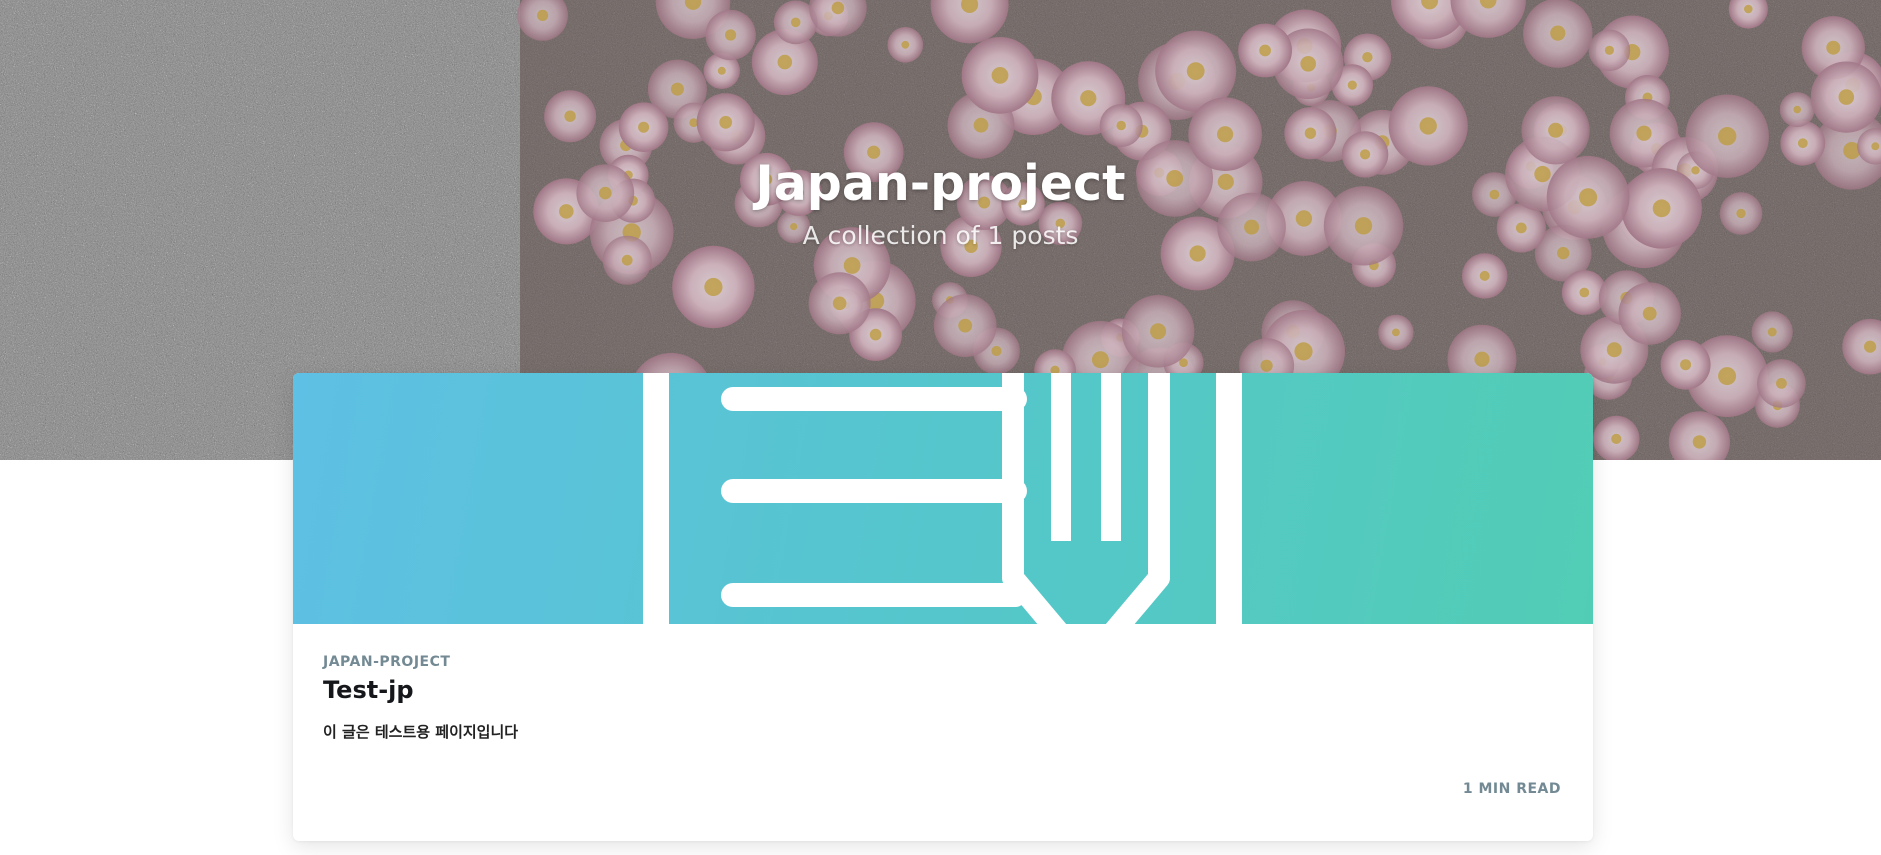 The image size is (1881, 855). I want to click on page-title: Japan-project, so click(940, 183).